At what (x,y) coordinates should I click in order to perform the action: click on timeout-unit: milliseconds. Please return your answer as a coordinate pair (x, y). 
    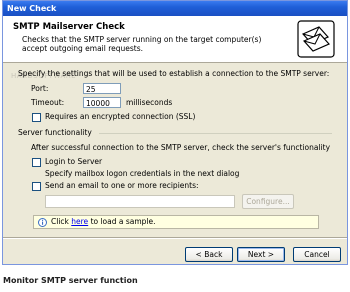
    Looking at the image, I should click on (149, 102).